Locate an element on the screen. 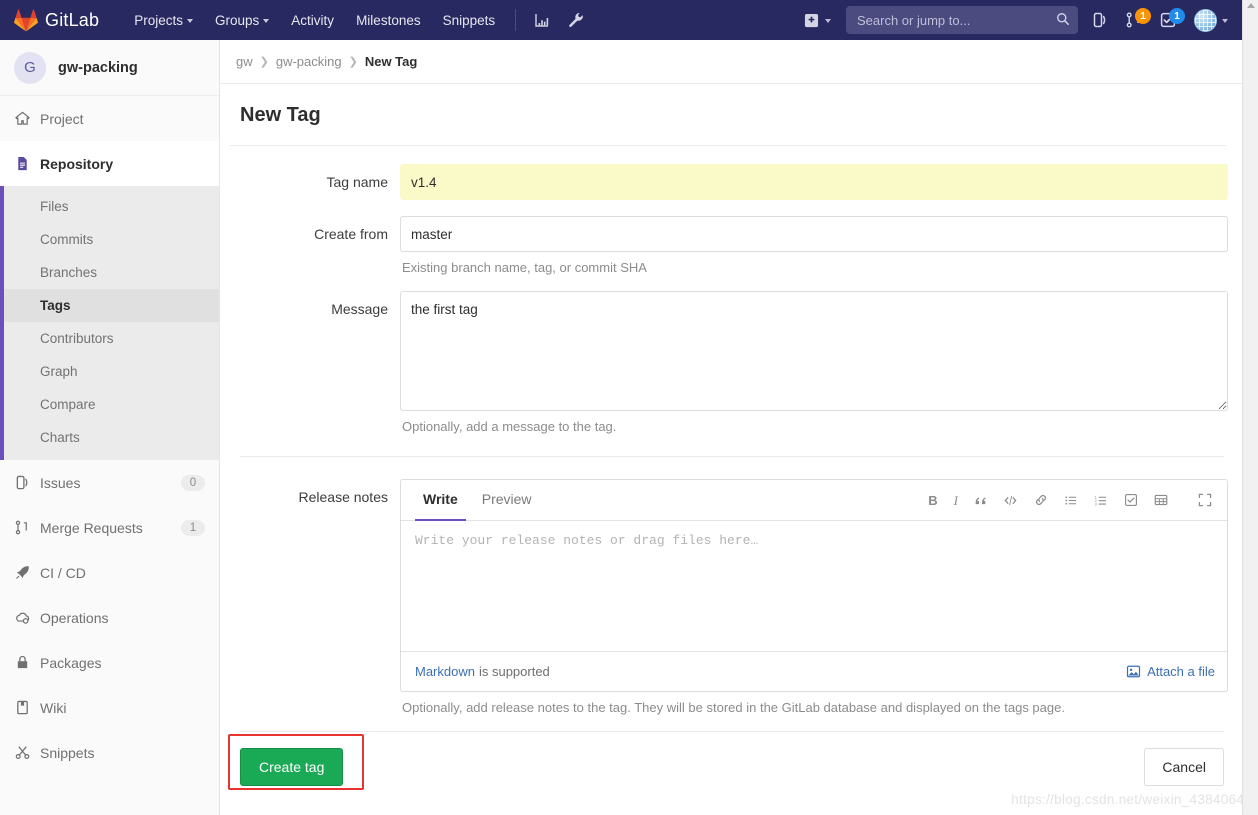 This screenshot has height=815, width=1258. gitlab-logo-link: GitLab is located at coordinates (56, 20).